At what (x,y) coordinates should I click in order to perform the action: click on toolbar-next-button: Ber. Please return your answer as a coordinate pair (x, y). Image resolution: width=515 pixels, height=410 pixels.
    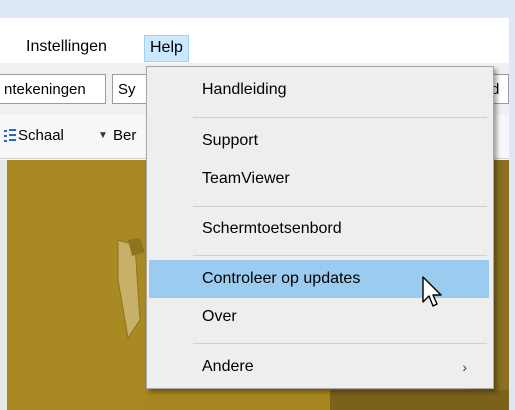
    Looking at the image, I should click on (124, 136).